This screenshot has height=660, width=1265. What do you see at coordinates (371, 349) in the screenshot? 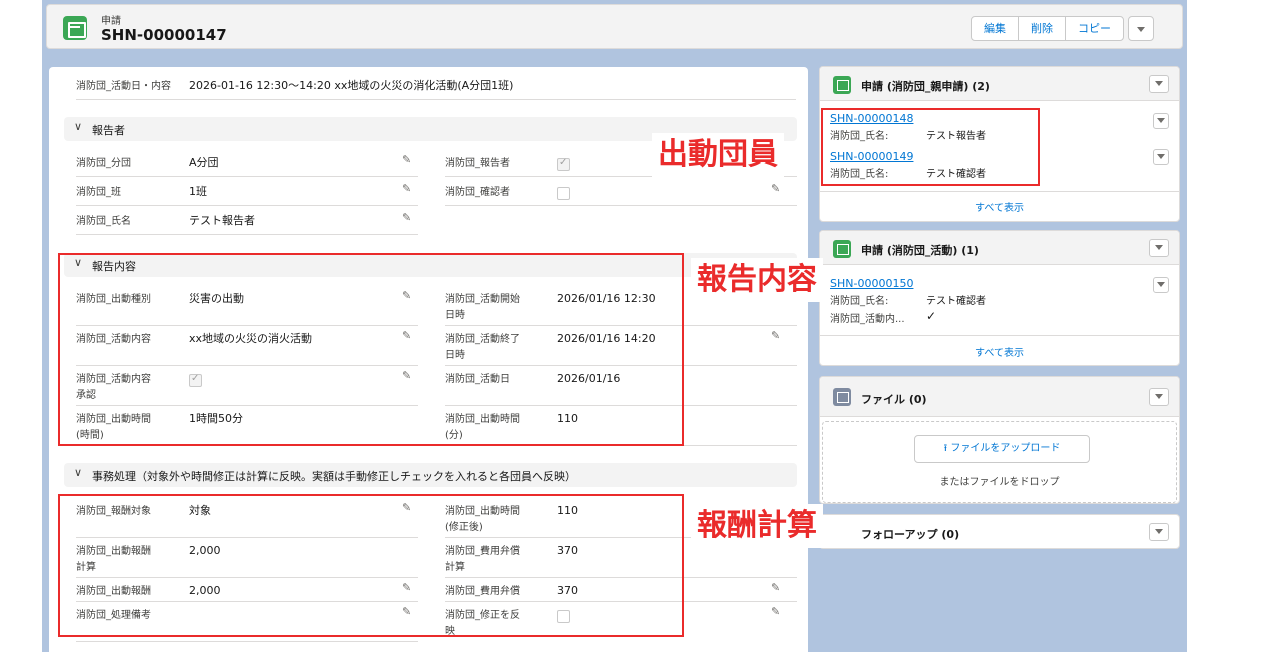
I see `highlight-box-report` at bounding box center [371, 349].